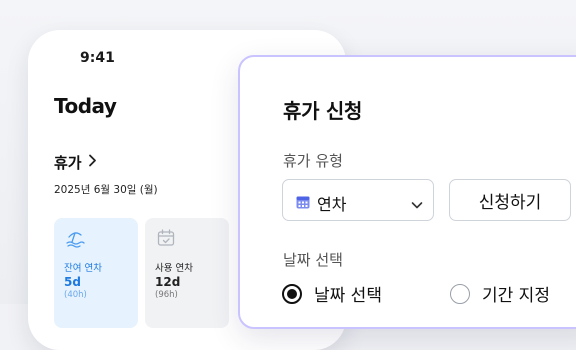 The width and height of the screenshot is (576, 350). What do you see at coordinates (174, 268) in the screenshot?
I see `used-leave-label: 사용 연차` at bounding box center [174, 268].